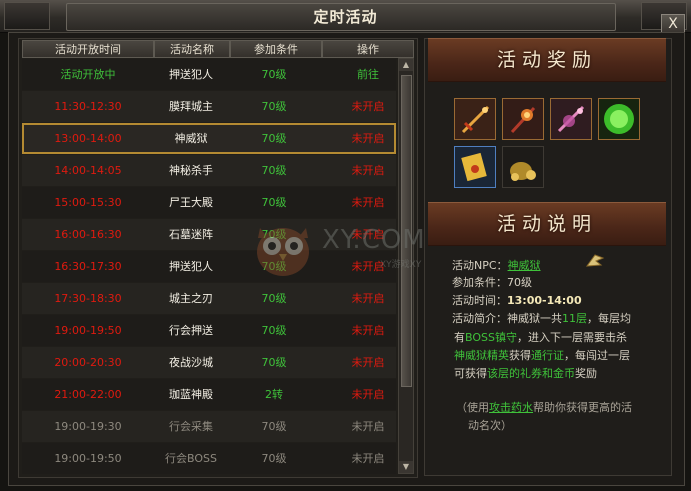 The width and height of the screenshot is (691, 491). I want to click on row-activity-name: 石墓迷阵, so click(191, 234).